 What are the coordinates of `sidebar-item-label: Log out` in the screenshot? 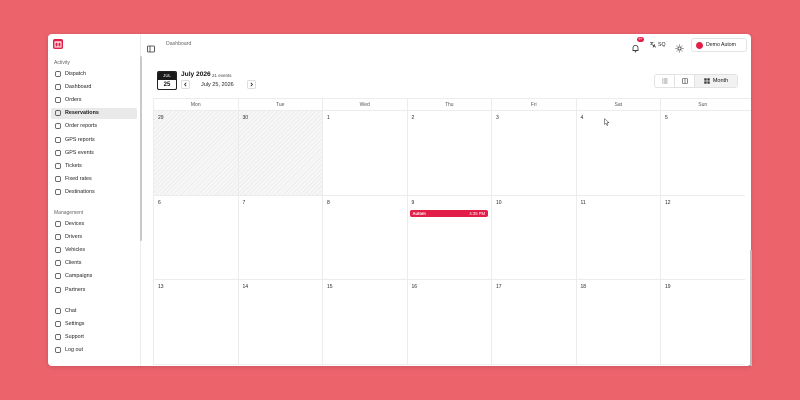 It's located at (74, 350).